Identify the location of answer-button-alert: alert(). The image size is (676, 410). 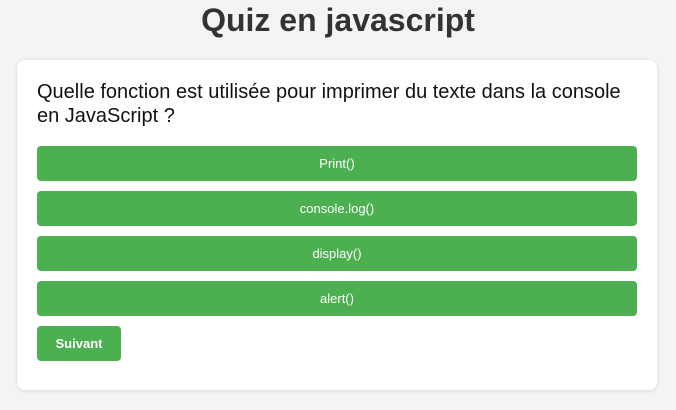
(337, 298).